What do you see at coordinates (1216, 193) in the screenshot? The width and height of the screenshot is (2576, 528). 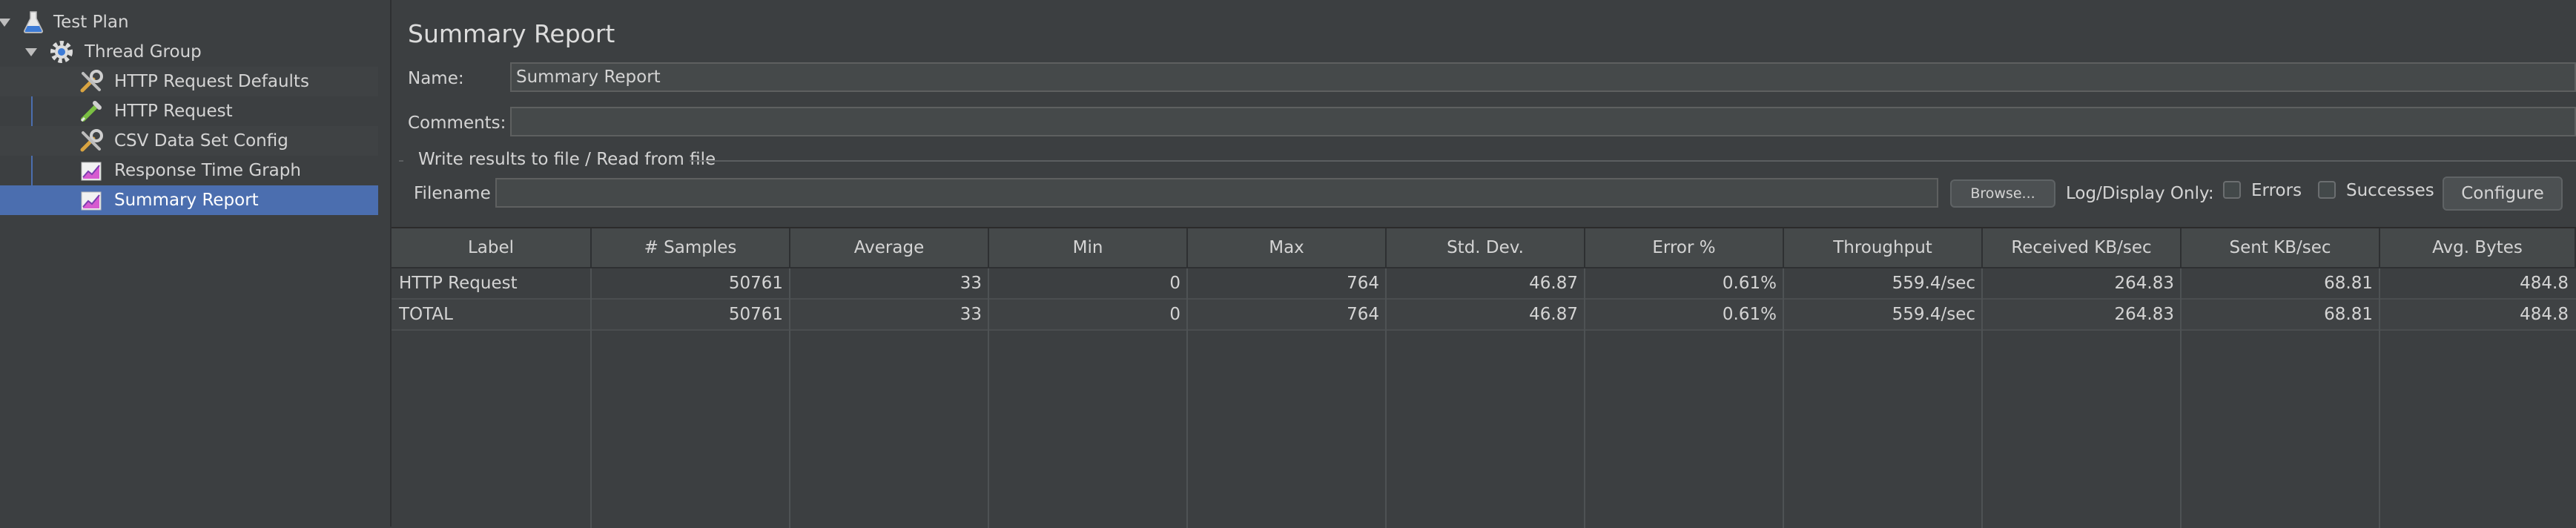 I see `filename-field` at bounding box center [1216, 193].